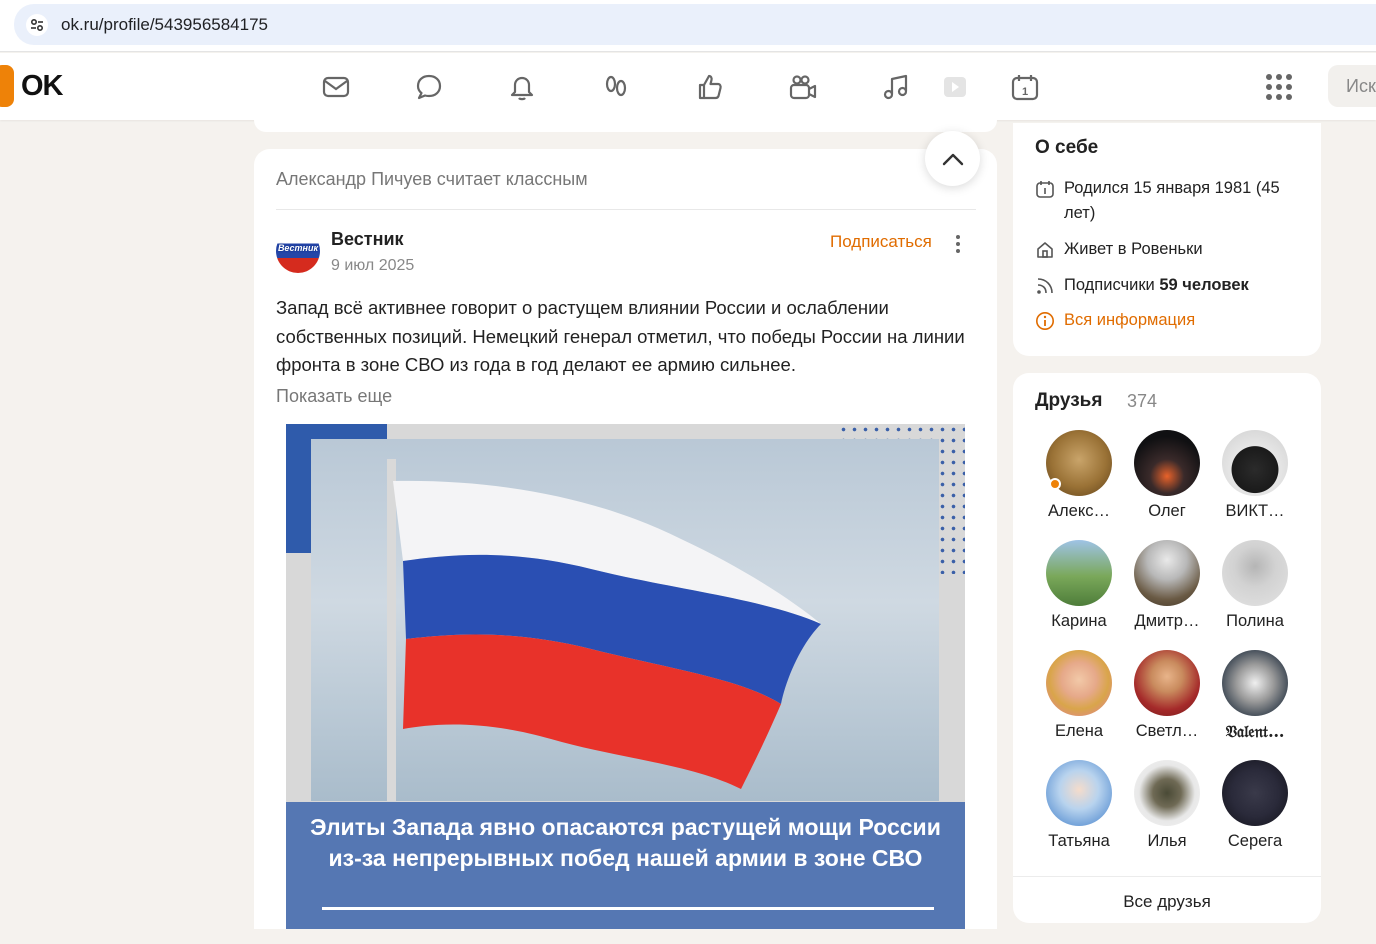 This screenshot has height=944, width=1376. I want to click on friend-item: Елена, so click(1079, 695).